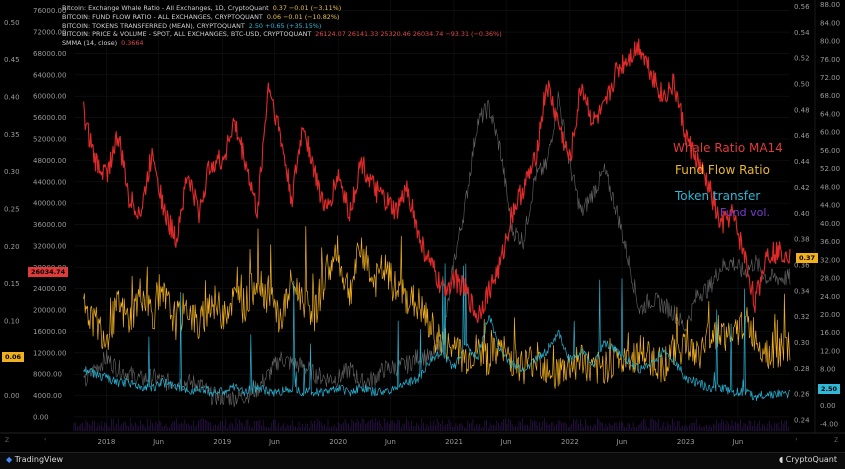 This screenshot has height=469, width=845. Describe the element at coordinates (802, 369) in the screenshot. I see `whale-tick-label: 0.28` at that location.